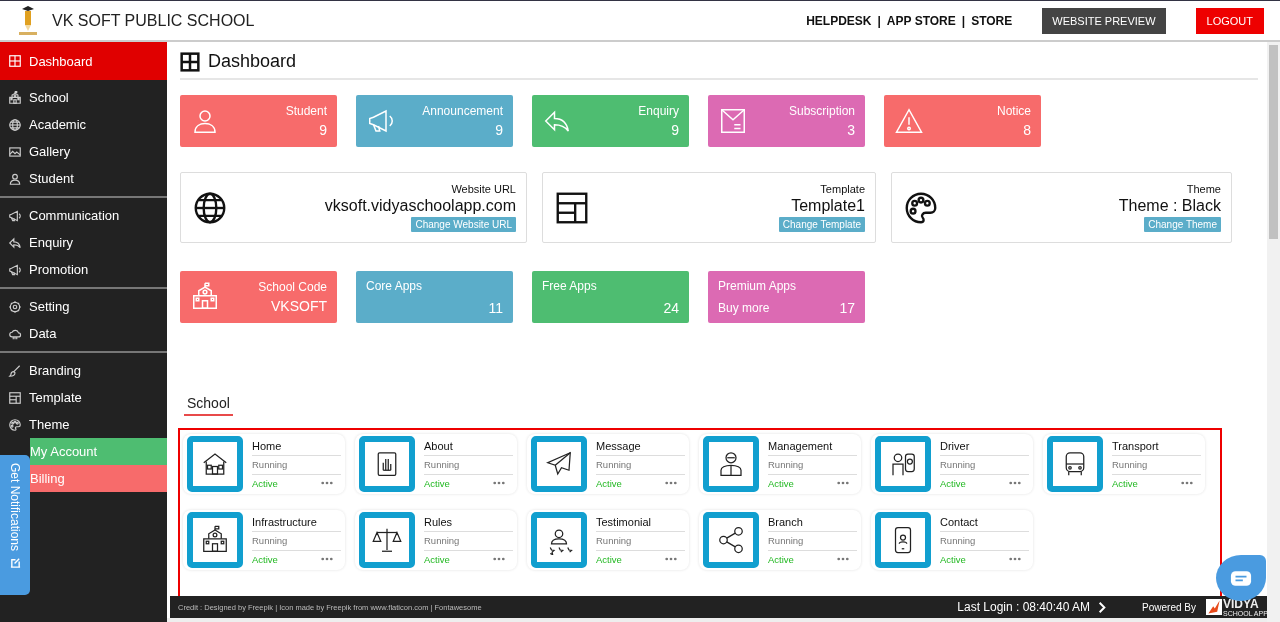 Image resolution: width=1280 pixels, height=622 pixels. I want to click on app-name: About, so click(468, 447).